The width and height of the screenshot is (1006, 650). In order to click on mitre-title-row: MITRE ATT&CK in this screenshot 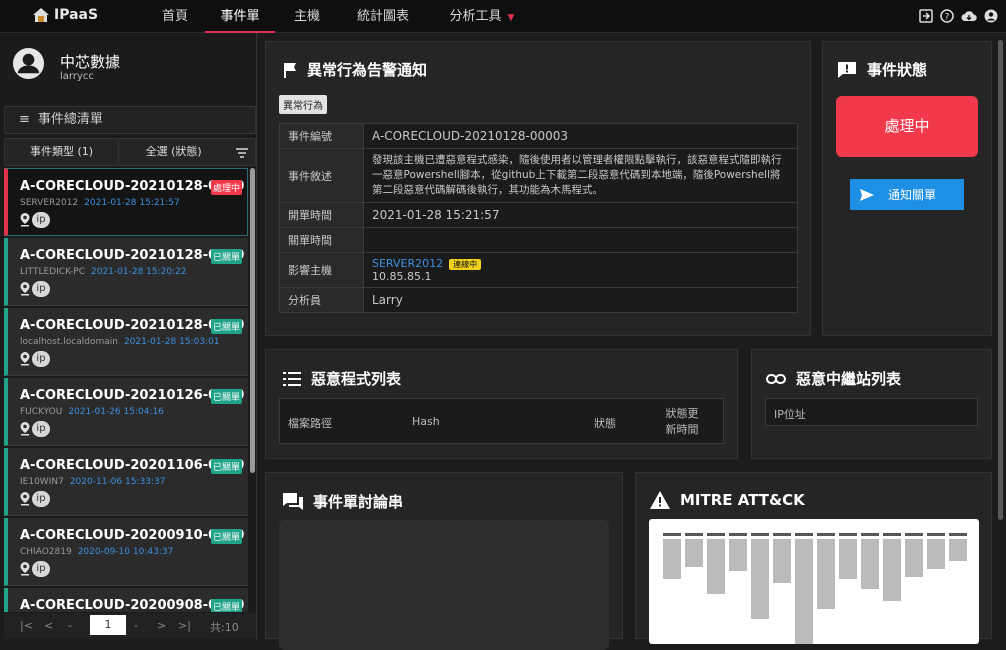, I will do `click(727, 500)`.